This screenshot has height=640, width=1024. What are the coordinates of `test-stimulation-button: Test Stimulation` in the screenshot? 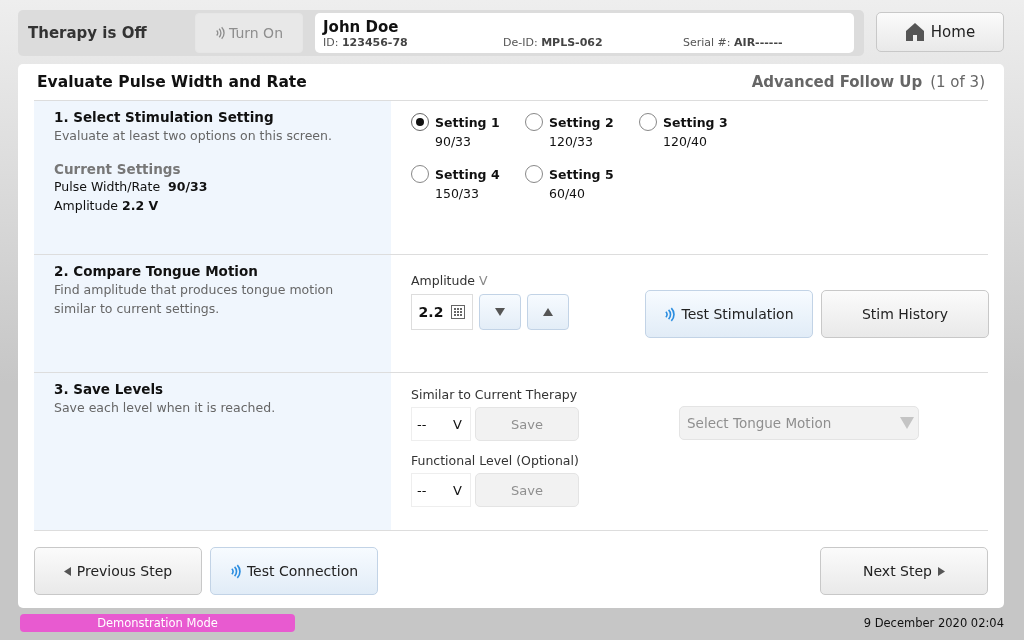 It's located at (729, 314).